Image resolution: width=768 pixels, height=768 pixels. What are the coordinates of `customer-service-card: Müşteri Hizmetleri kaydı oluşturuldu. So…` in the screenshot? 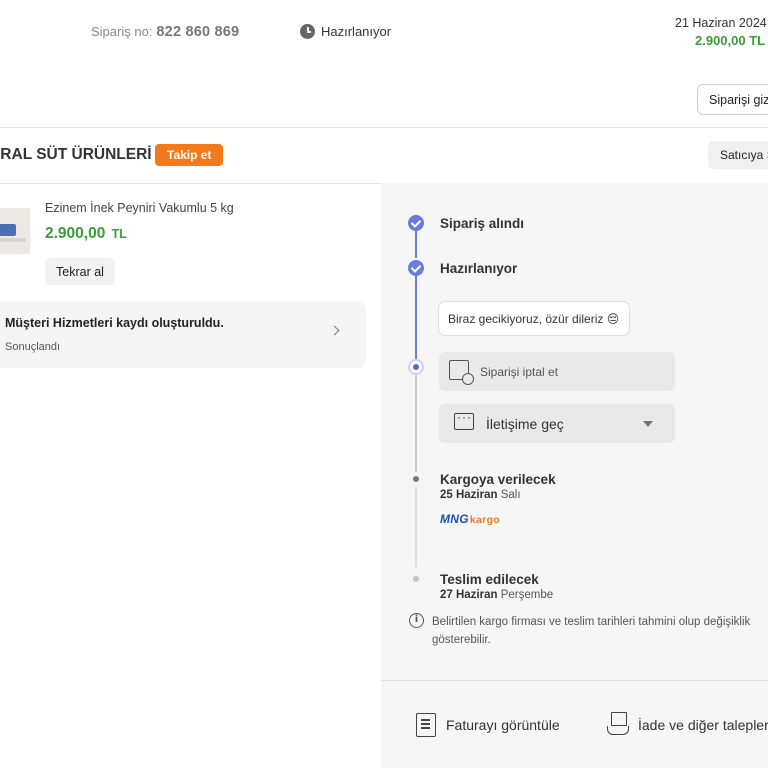 It's located at (183, 334).